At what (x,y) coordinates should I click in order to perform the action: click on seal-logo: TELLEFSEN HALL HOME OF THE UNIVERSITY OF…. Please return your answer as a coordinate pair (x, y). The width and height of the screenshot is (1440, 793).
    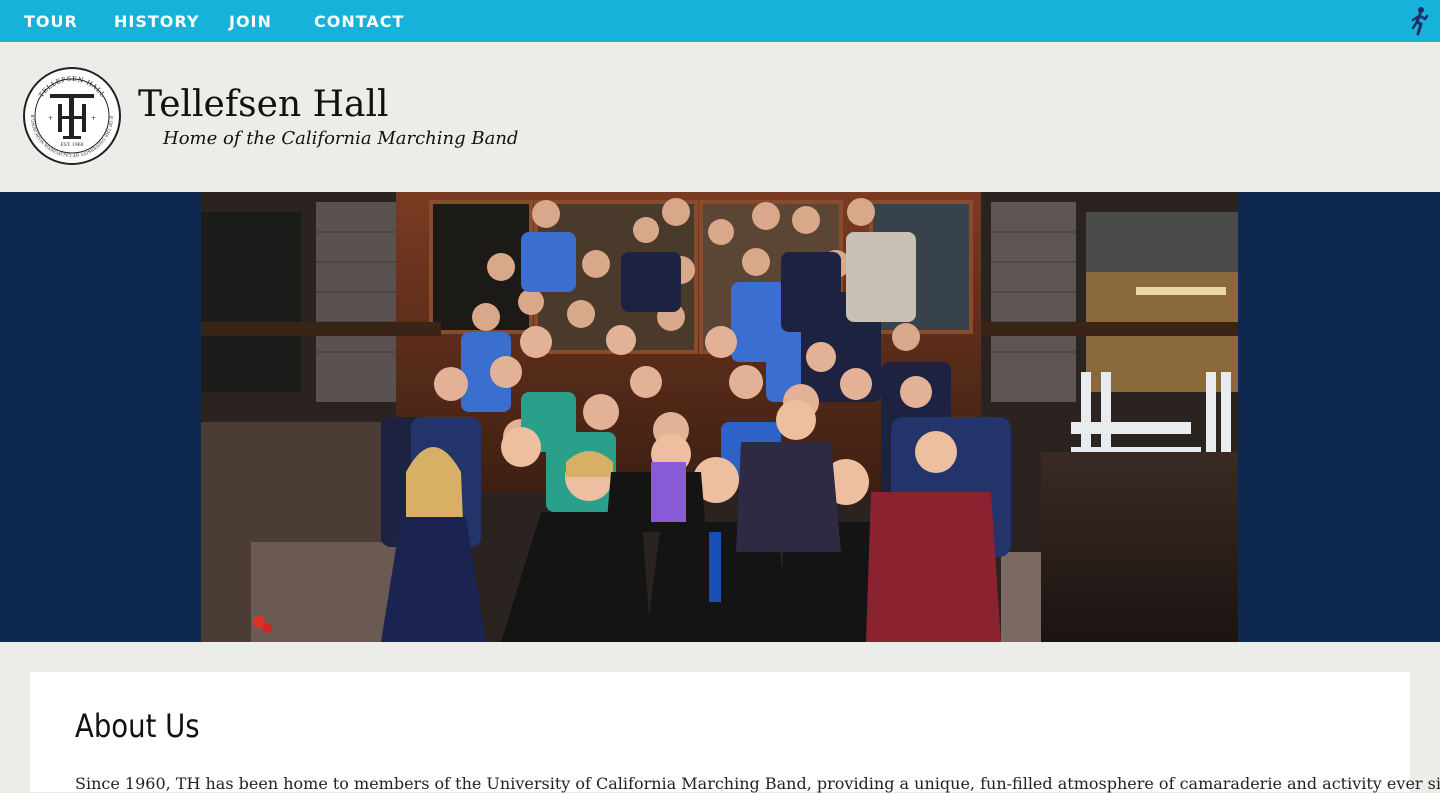
    Looking at the image, I should click on (70, 114).